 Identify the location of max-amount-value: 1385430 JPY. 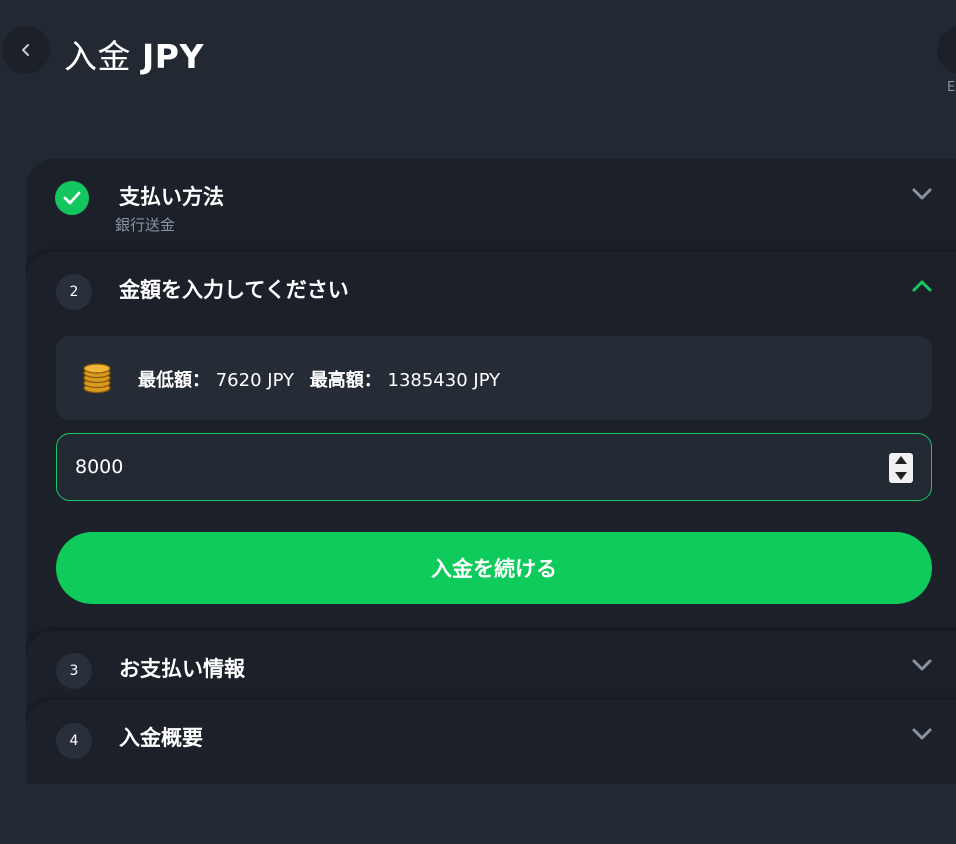
(444, 380).